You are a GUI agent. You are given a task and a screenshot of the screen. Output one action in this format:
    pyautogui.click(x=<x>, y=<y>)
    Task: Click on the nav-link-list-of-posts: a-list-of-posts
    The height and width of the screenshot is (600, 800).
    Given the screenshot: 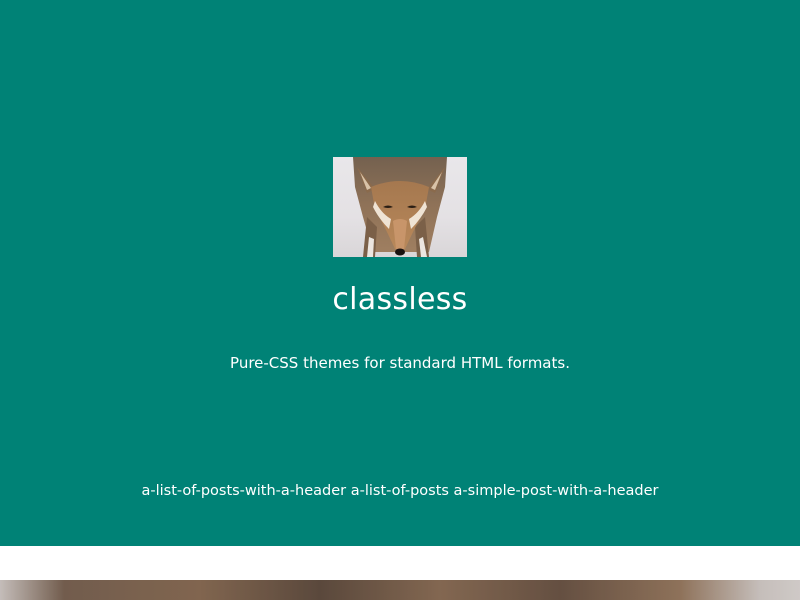 What is the action you would take?
    pyautogui.click(x=400, y=491)
    